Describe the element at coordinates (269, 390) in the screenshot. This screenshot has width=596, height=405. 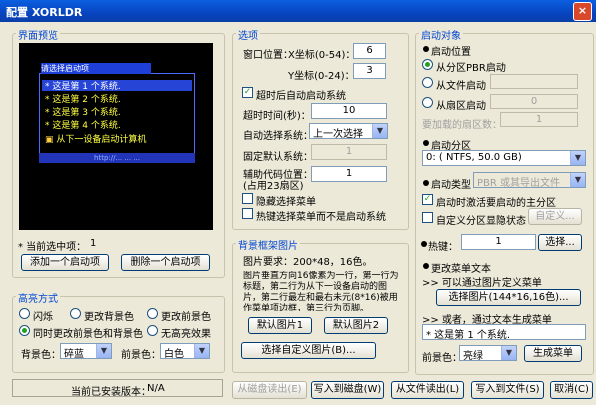
I see `read-disk-button: 从磁盘读出(E)` at that location.